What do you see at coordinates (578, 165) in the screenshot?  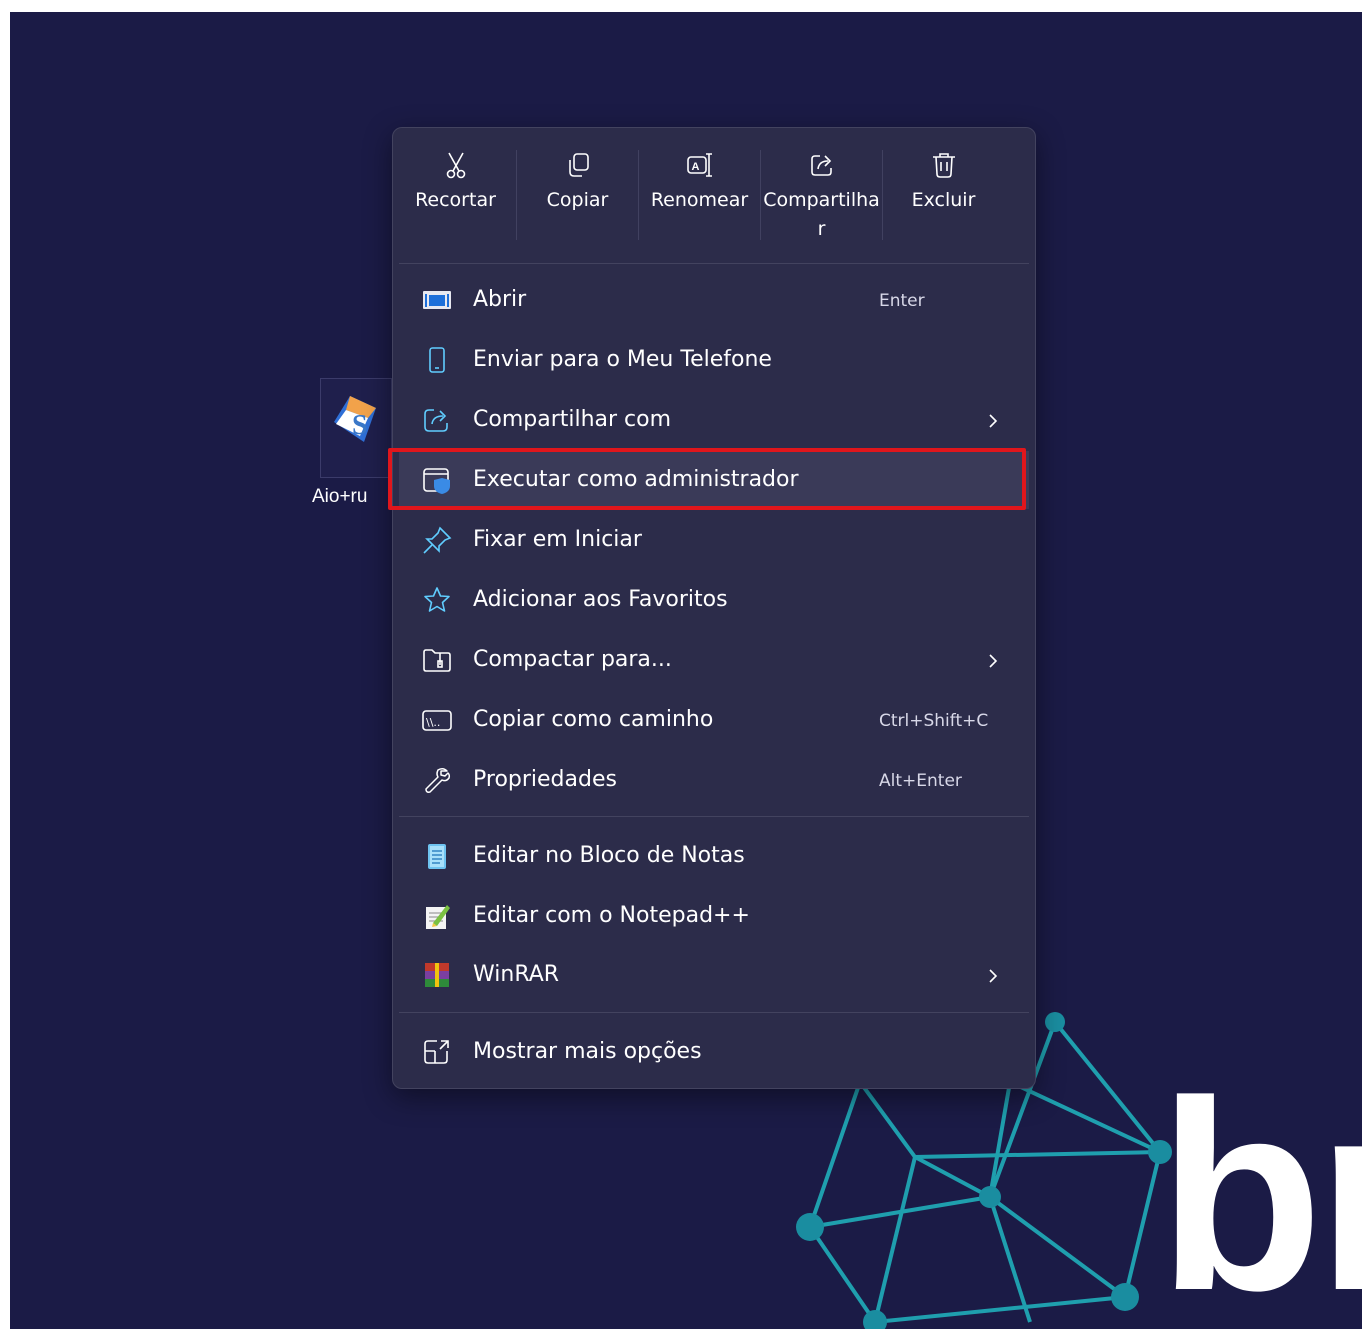 I see `copy-icon` at bounding box center [578, 165].